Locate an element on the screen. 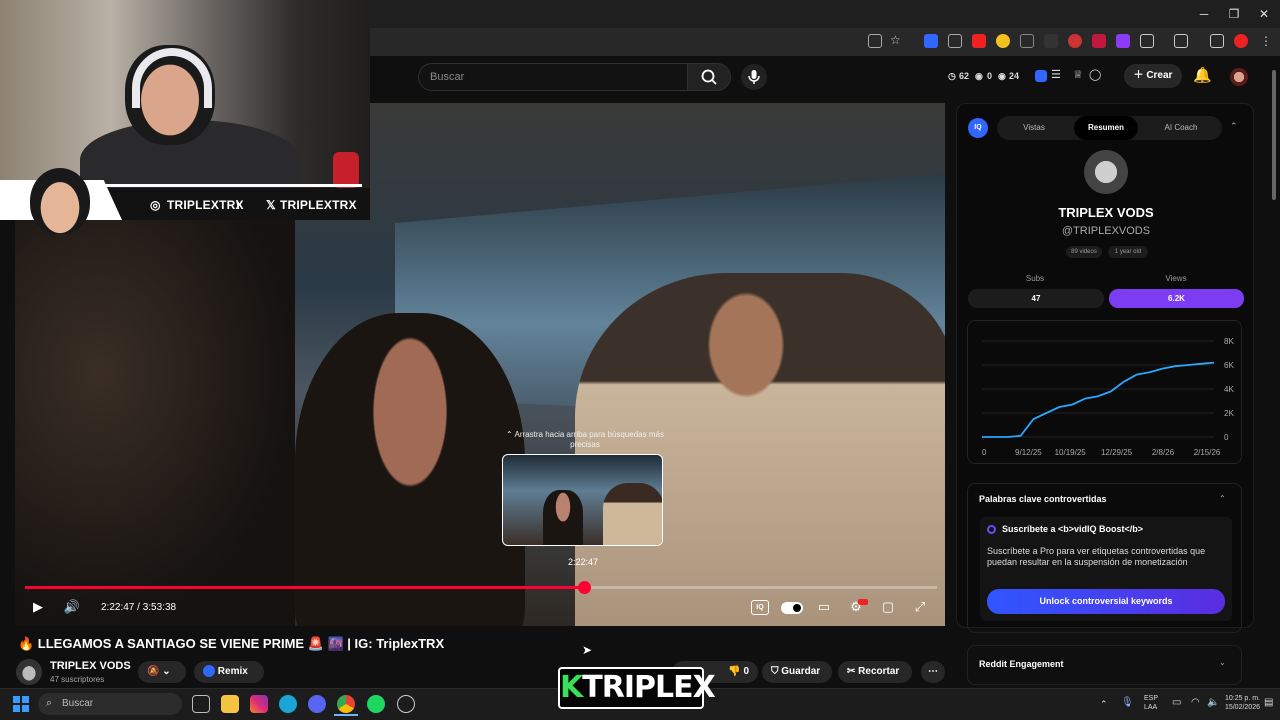  microphone-tray-icon: 🎙 is located at coordinates (1127, 702).